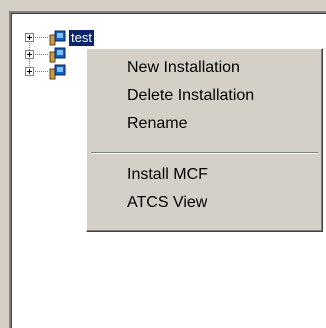 This screenshot has height=328, width=326. What do you see at coordinates (204, 203) in the screenshot?
I see `menu-item-atcs-view: ATCS View` at bounding box center [204, 203].